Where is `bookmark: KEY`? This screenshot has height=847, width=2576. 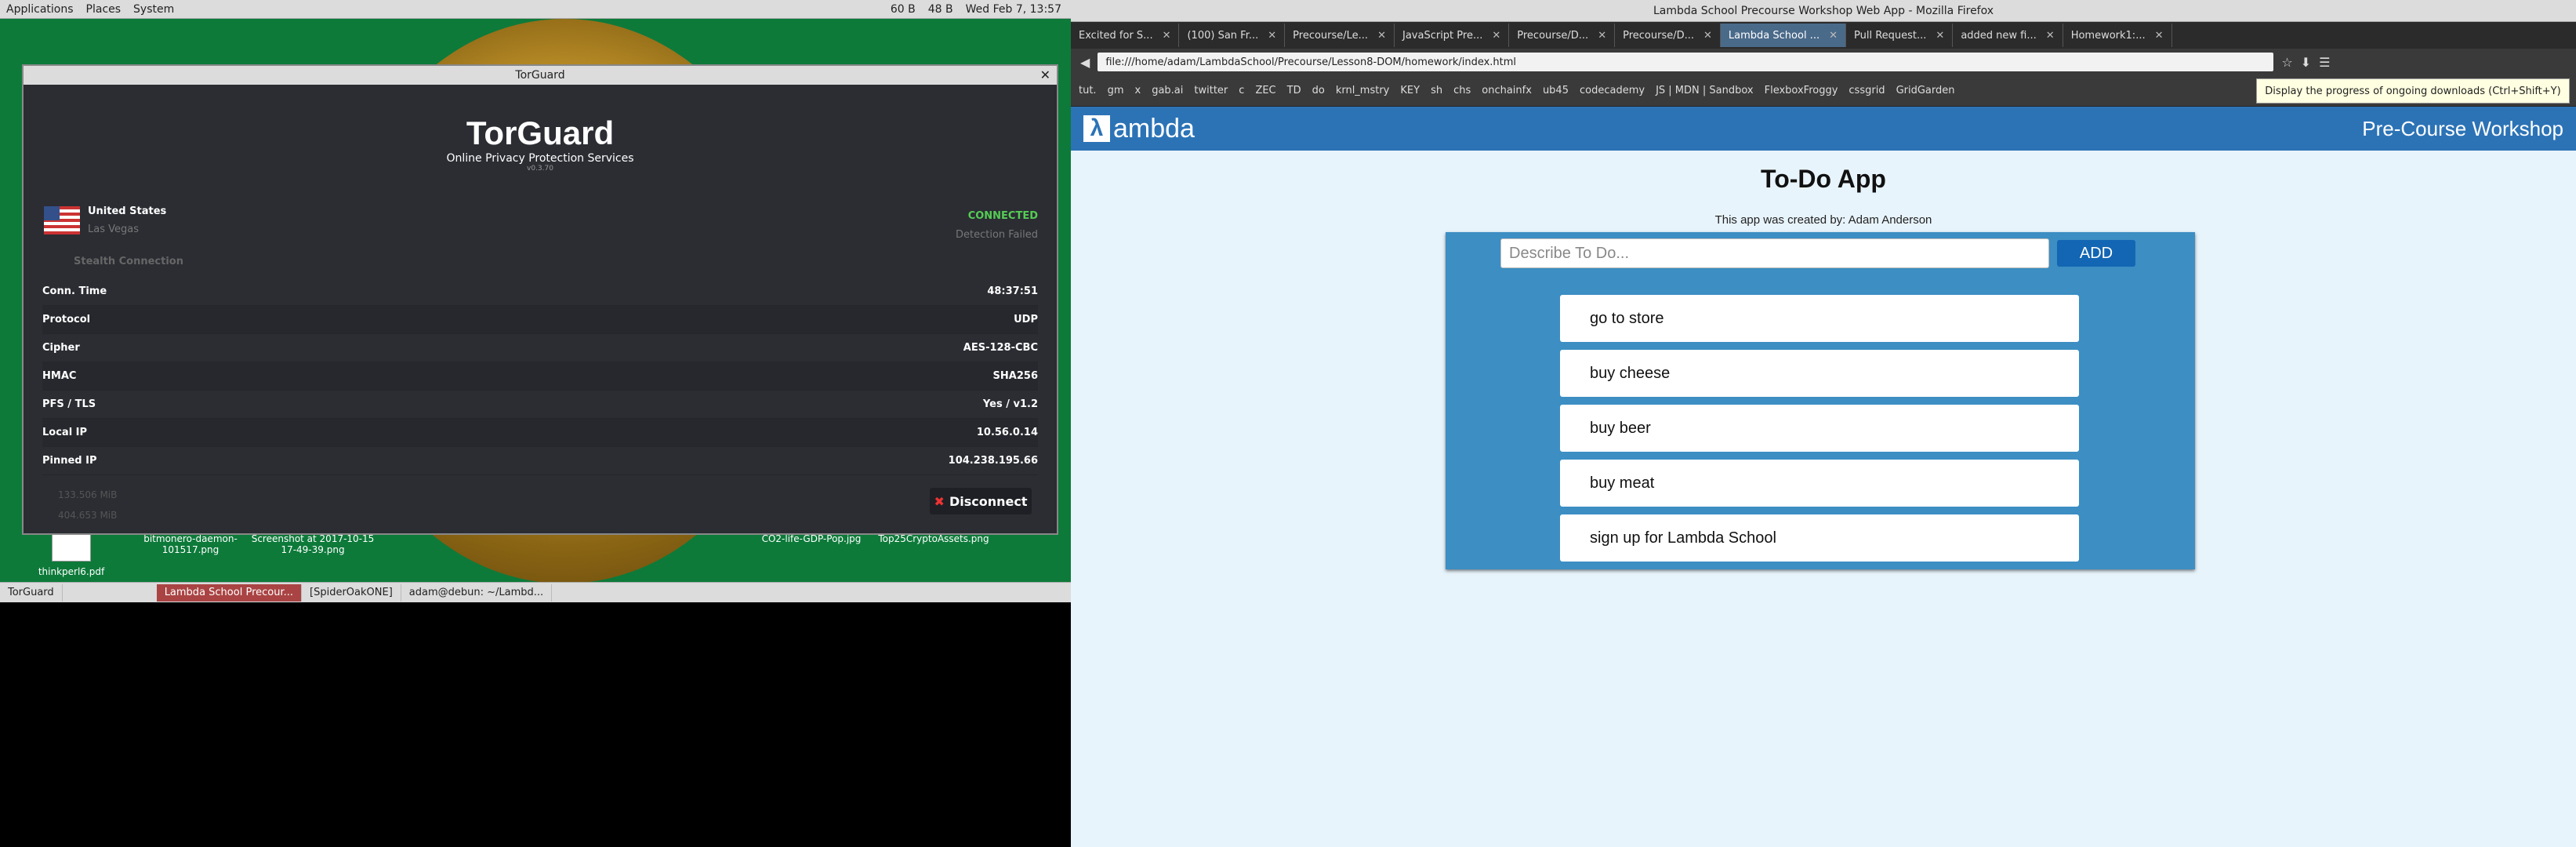
bookmark: KEY is located at coordinates (1410, 90).